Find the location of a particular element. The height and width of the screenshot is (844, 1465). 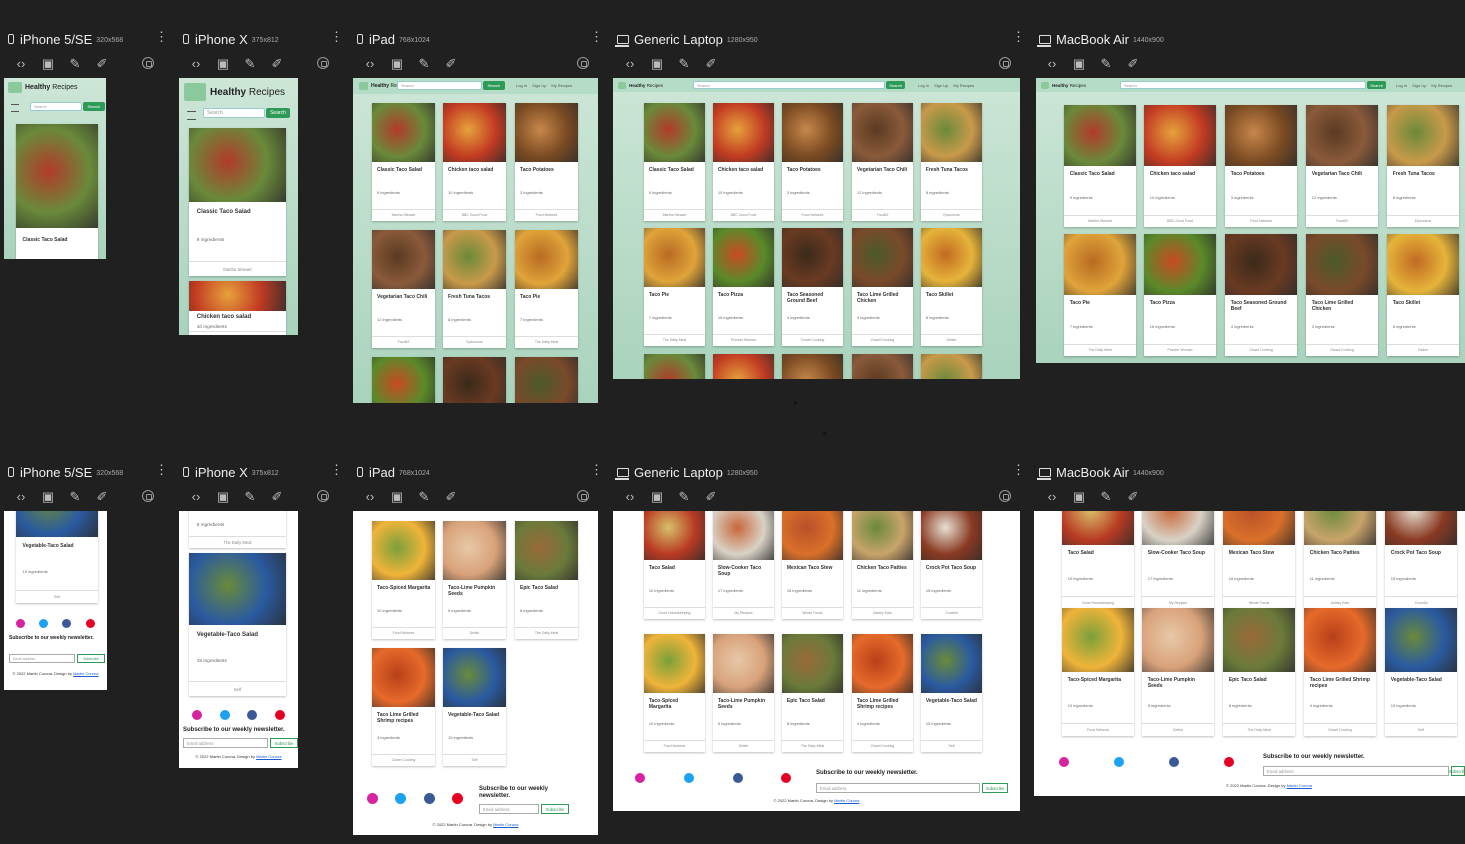

recipe-source: Good Housekeeping is located at coordinates (1098, 600).